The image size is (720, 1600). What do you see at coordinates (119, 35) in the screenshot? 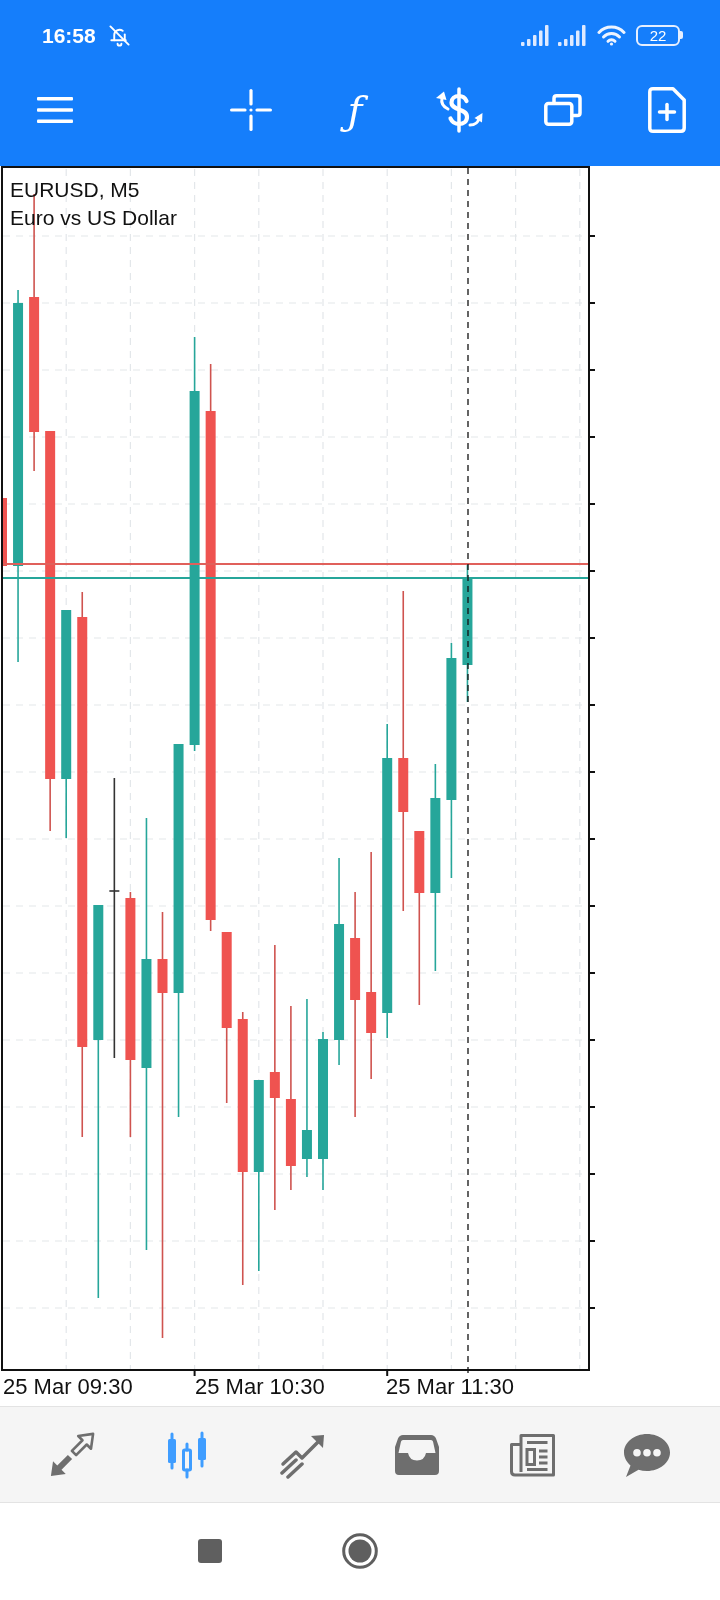
I see `bell-off-icon` at bounding box center [119, 35].